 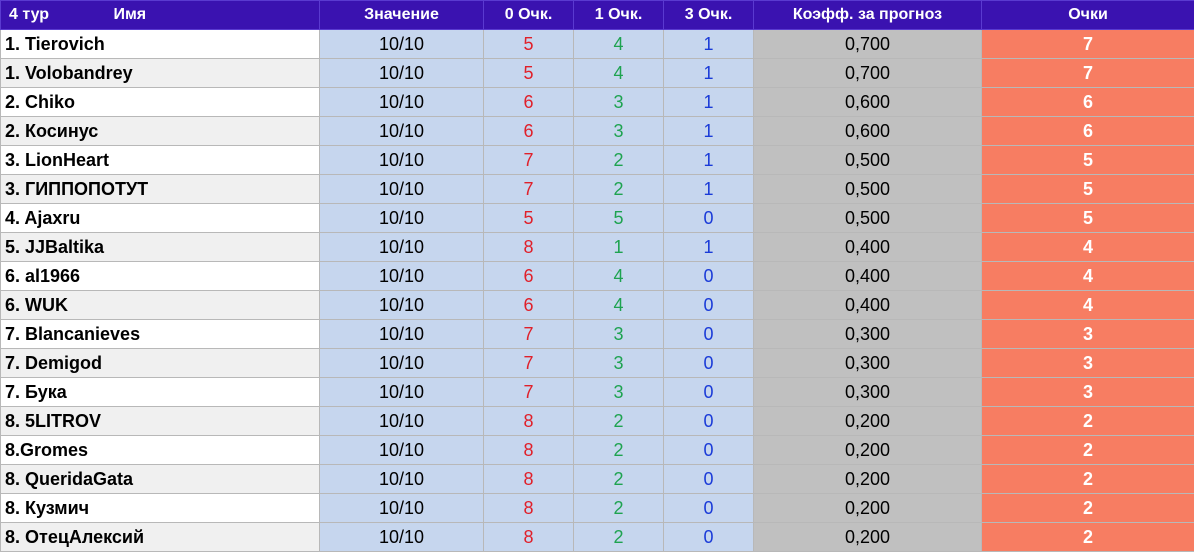 What do you see at coordinates (129, 15) in the screenshot?
I see `header-name: Имя` at bounding box center [129, 15].